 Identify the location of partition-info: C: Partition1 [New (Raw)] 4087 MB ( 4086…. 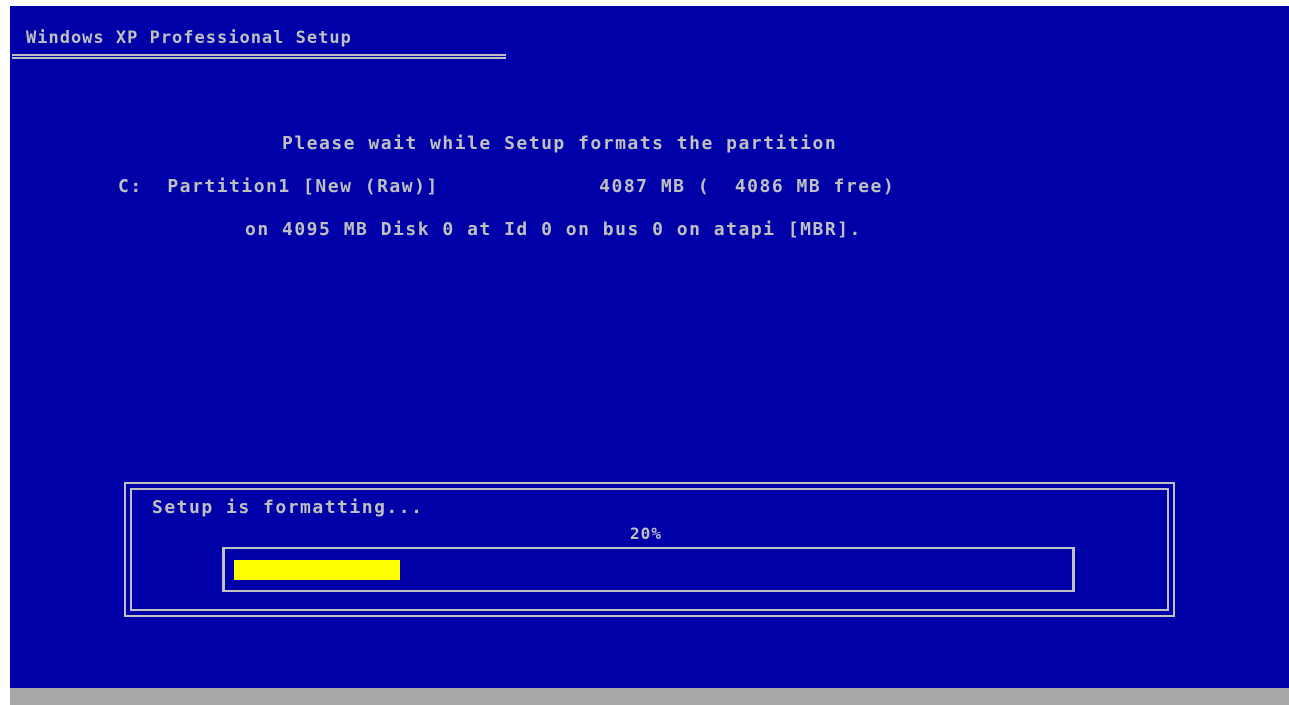
(507, 186).